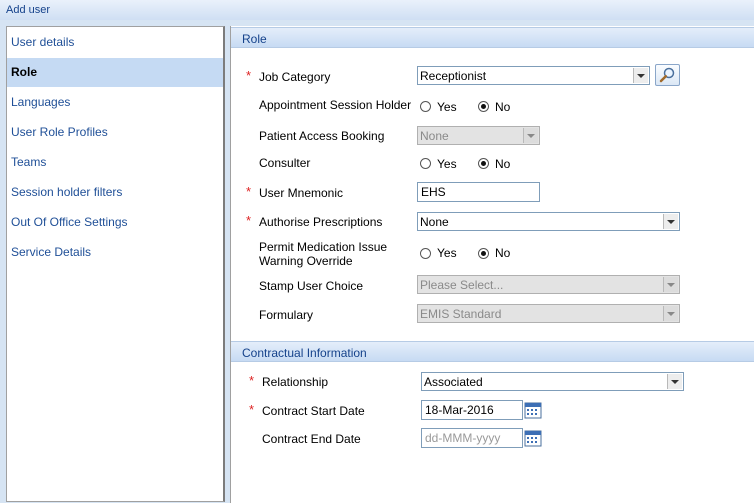 This screenshot has width=754, height=503. Describe the element at coordinates (548, 313) in the screenshot. I see `formulary-select: EMIS Standard` at that location.